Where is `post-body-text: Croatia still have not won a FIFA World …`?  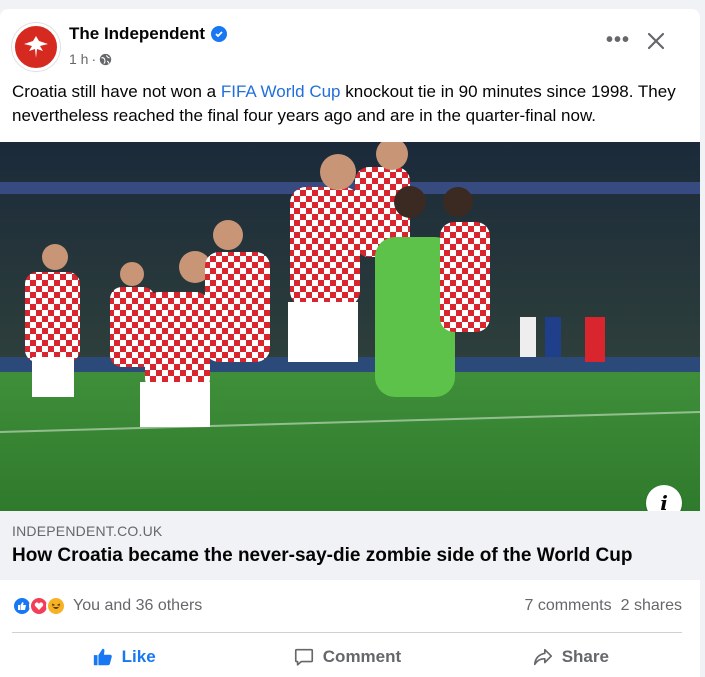
post-body-text: Croatia still have not won a FIFA World … is located at coordinates (352, 104).